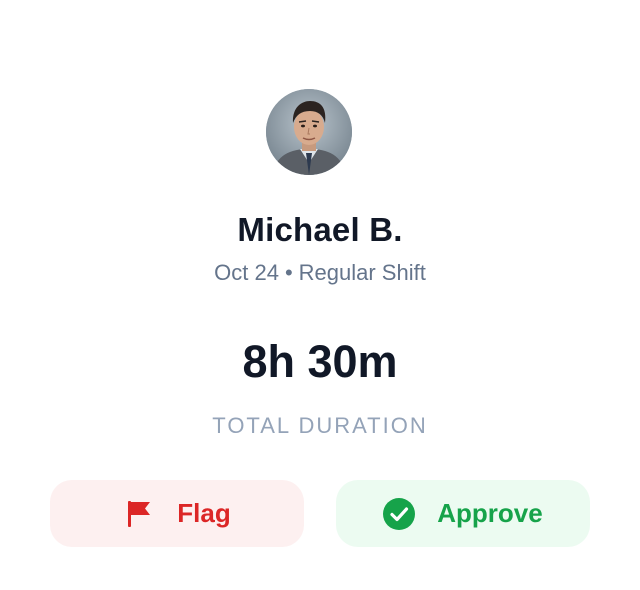  I want to click on person-photo-icon, so click(309, 132).